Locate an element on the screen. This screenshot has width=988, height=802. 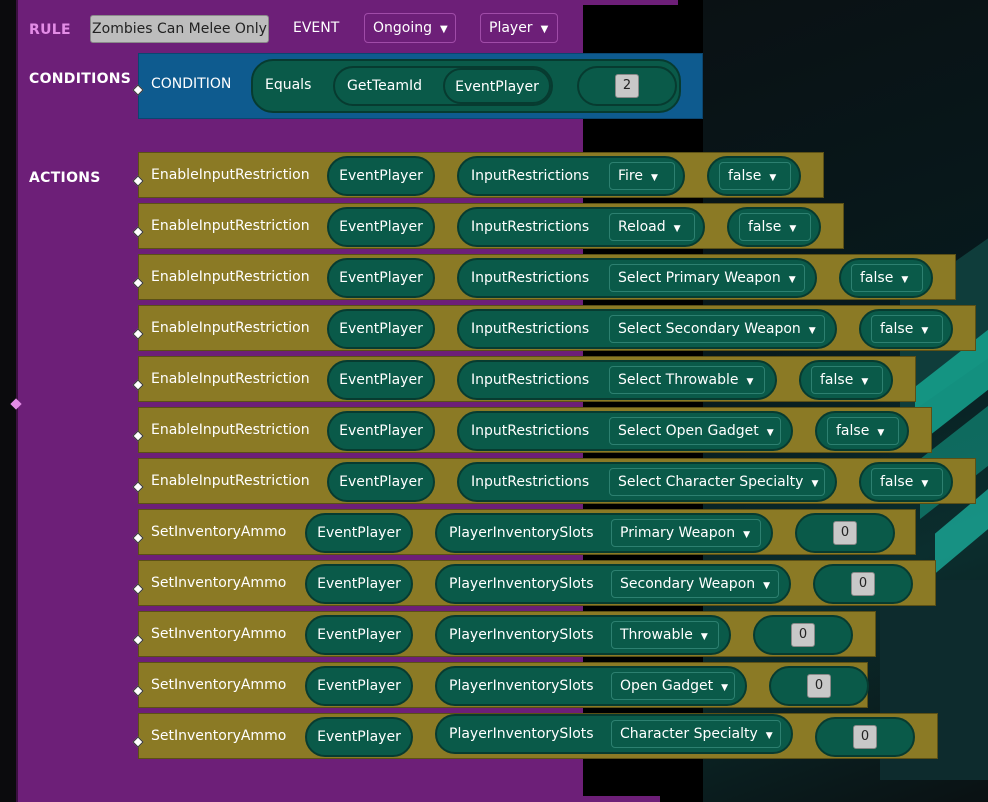
option-dropdown: Open Gadget ▼ is located at coordinates (673, 686).